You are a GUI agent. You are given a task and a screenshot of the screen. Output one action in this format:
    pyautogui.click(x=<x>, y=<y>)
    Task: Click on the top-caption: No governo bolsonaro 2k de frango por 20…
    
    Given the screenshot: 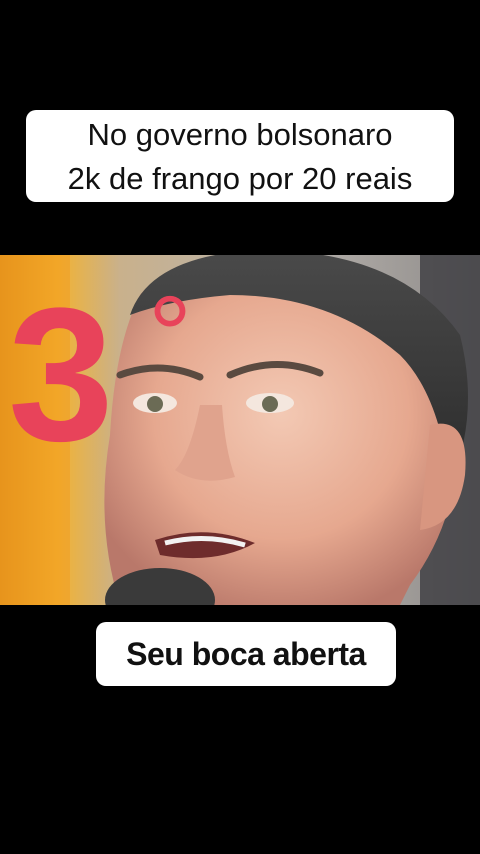 What is the action you would take?
    pyautogui.click(x=240, y=156)
    